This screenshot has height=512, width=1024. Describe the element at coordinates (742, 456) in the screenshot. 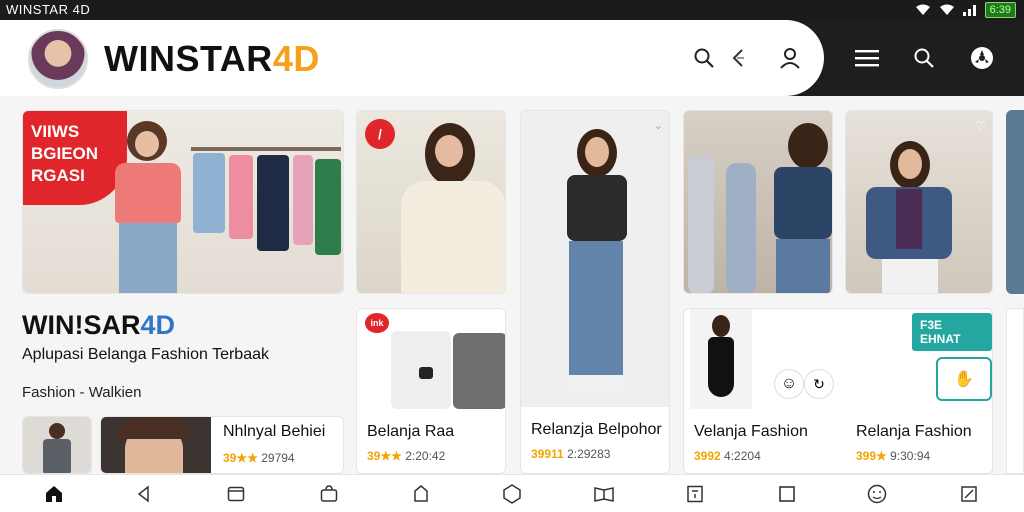

I see `rating-value: 4:2204` at that location.